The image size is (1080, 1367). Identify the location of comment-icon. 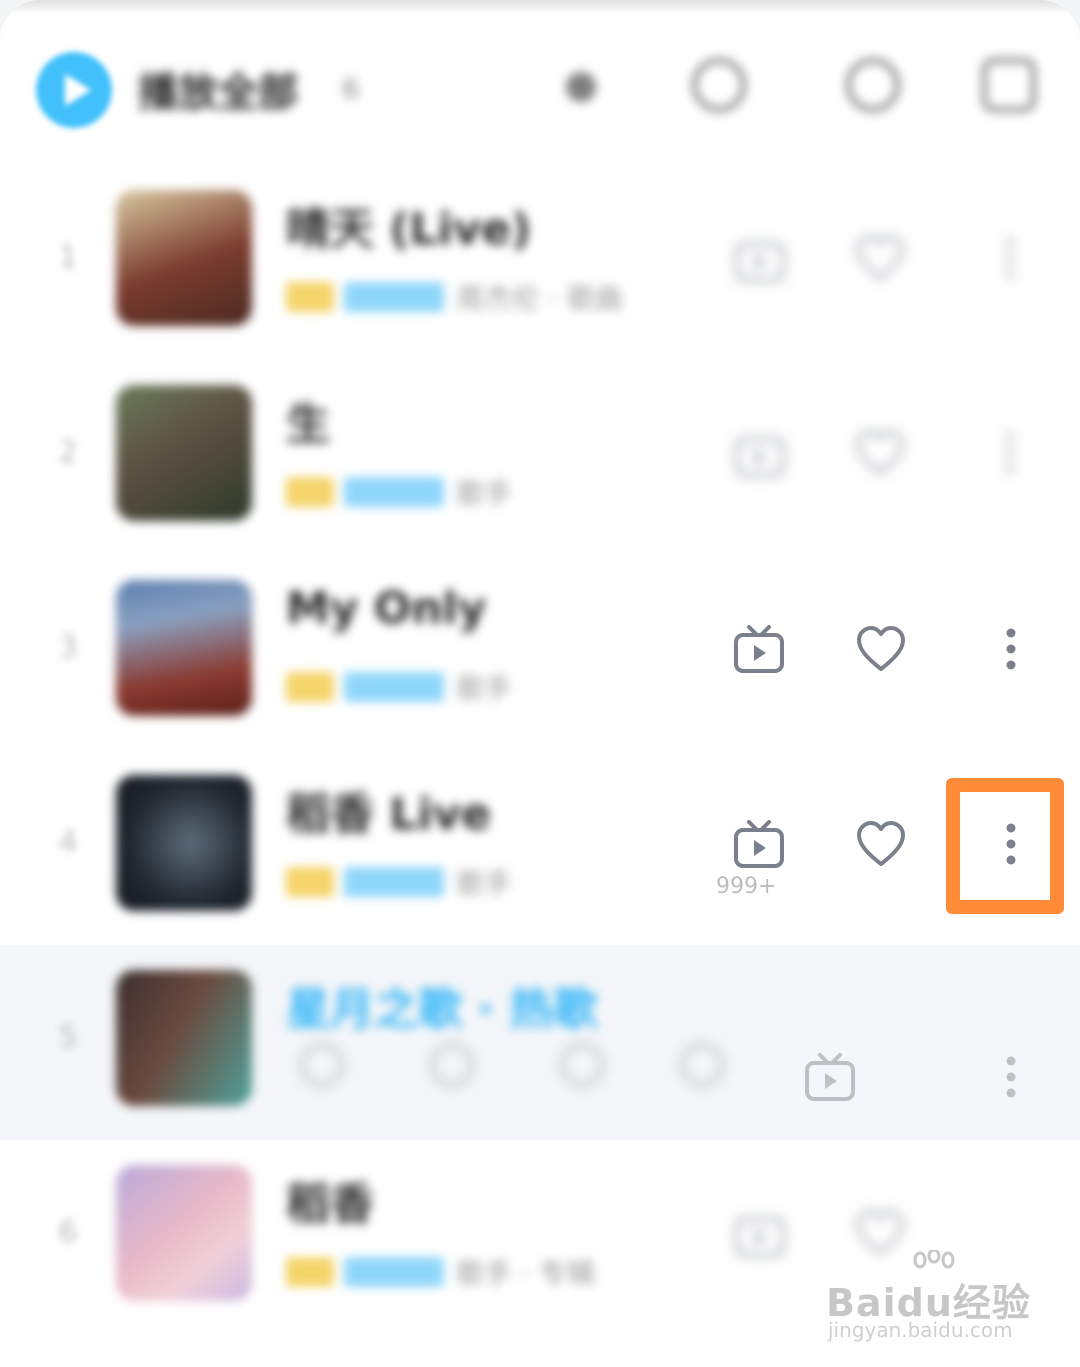
(452, 1065).